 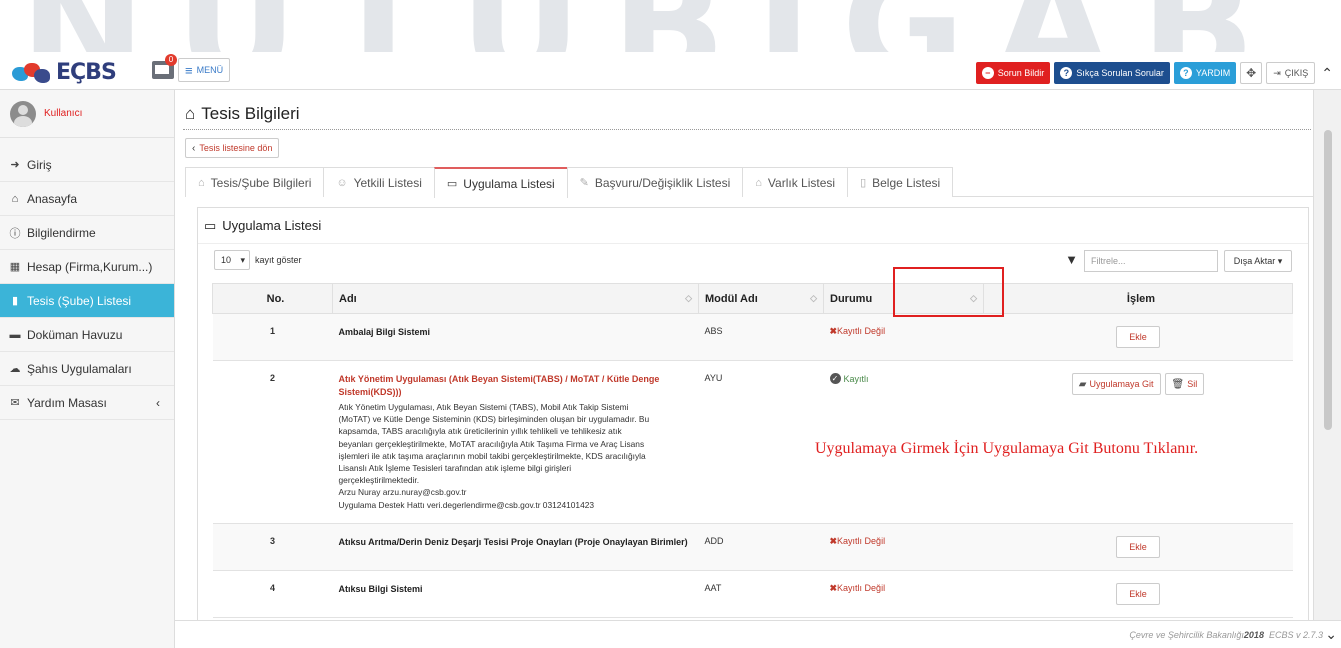 What do you see at coordinates (1112, 73) in the screenshot?
I see `faq-button: ? Sıkça Sorulan Sorular` at bounding box center [1112, 73].